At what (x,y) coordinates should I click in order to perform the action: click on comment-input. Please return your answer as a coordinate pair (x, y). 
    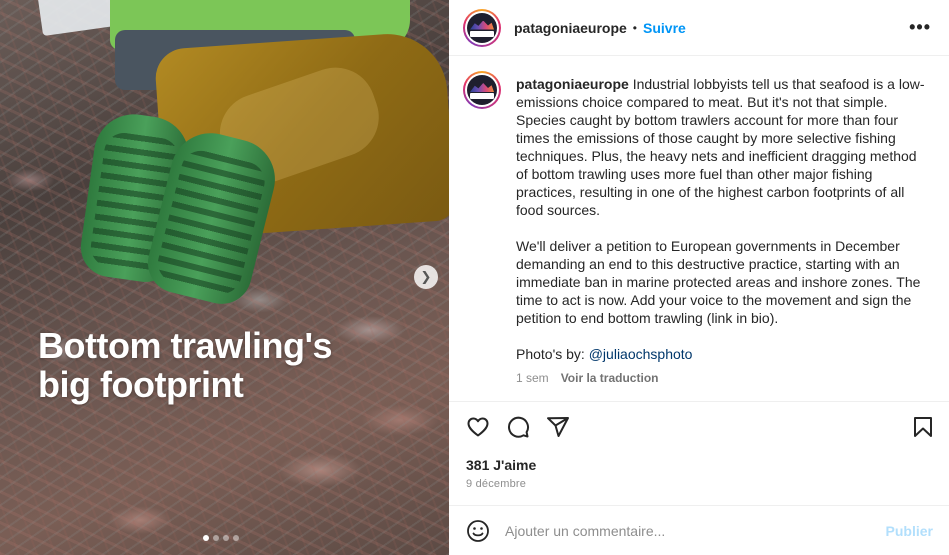
    Looking at the image, I should click on (685, 530).